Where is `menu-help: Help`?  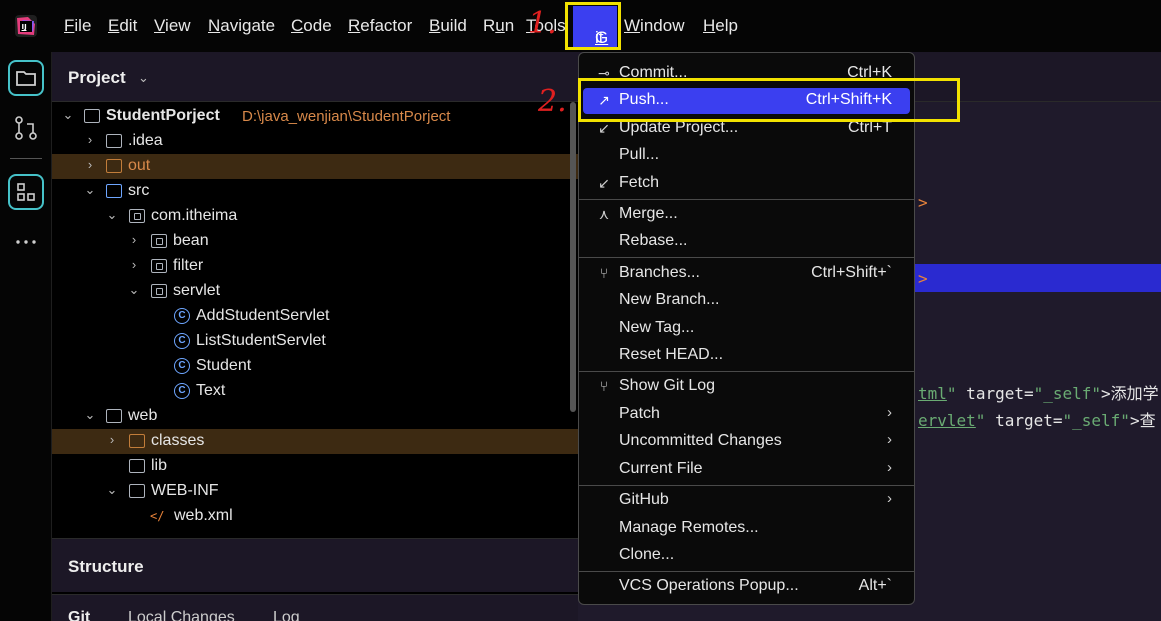
menu-help: Help is located at coordinates (720, 26).